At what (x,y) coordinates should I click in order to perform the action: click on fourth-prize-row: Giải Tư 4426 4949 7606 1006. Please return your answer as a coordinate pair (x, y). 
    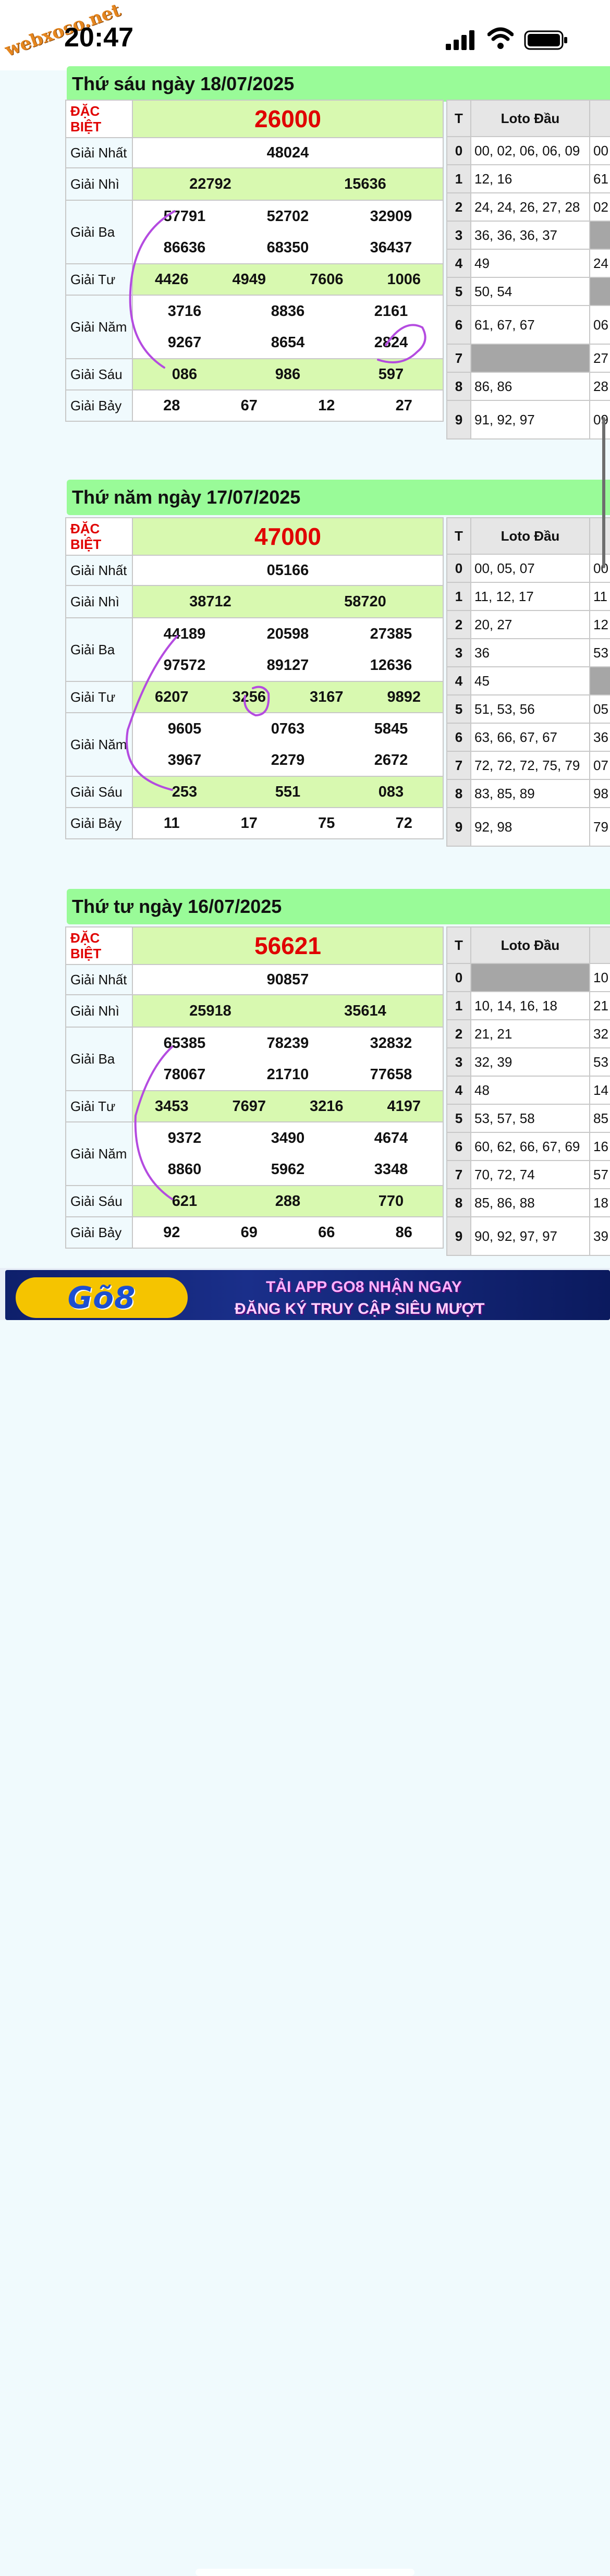
    Looking at the image, I should click on (255, 279).